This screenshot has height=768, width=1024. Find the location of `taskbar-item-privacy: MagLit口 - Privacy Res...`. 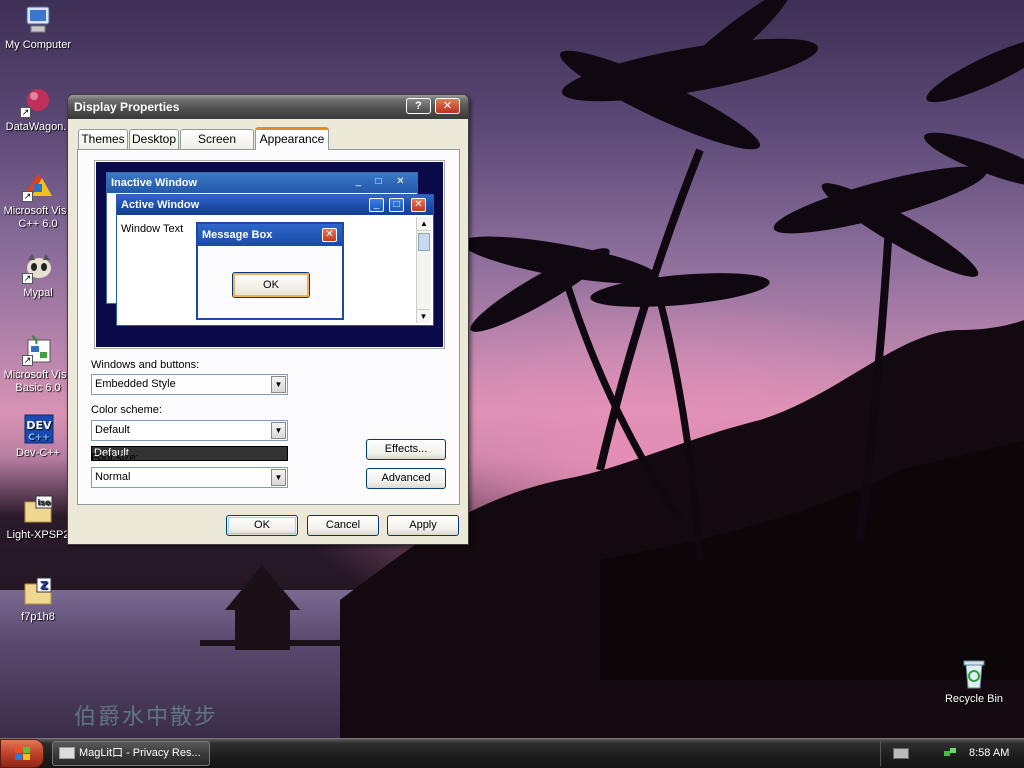

taskbar-item-privacy: MagLit口 - Privacy Res... is located at coordinates (131, 753).